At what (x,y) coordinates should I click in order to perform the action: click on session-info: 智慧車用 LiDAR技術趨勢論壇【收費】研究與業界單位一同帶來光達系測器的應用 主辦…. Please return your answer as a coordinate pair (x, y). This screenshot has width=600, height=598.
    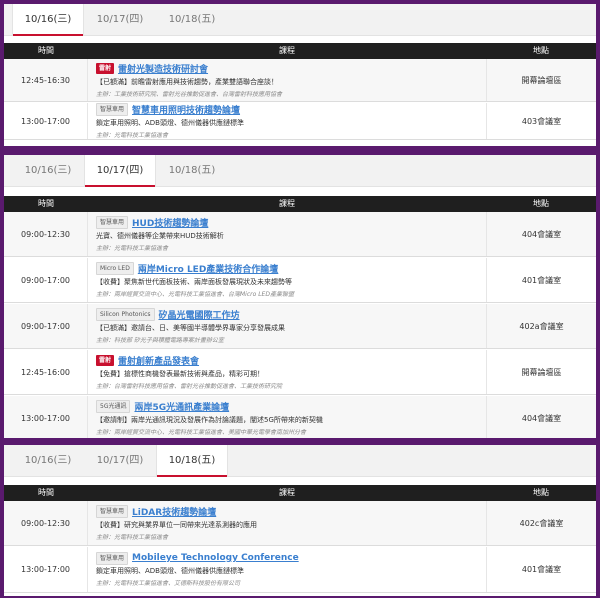
    Looking at the image, I should click on (287, 523).